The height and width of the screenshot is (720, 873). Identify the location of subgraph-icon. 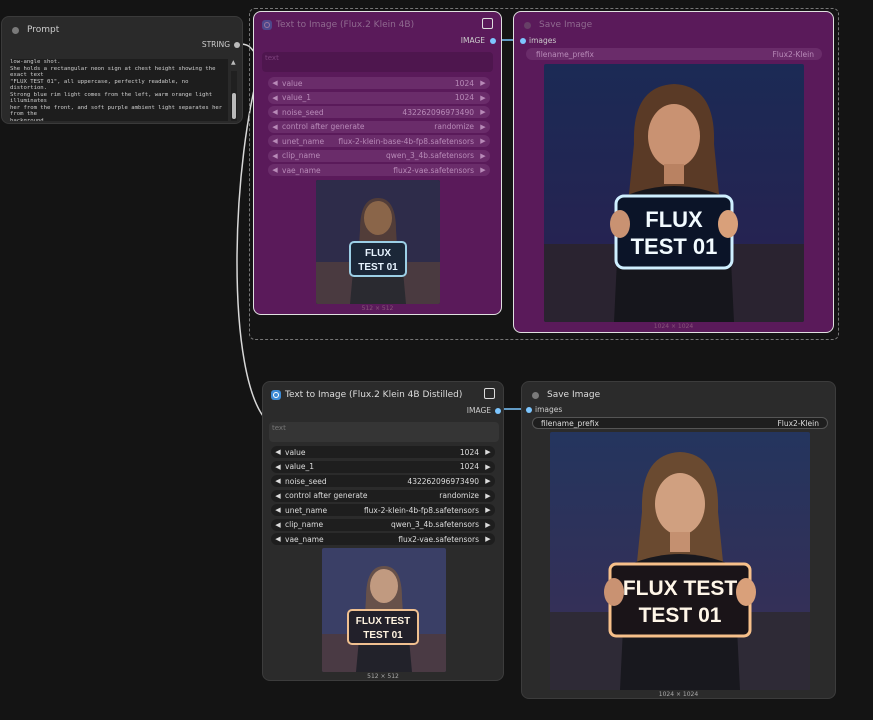
(267, 25).